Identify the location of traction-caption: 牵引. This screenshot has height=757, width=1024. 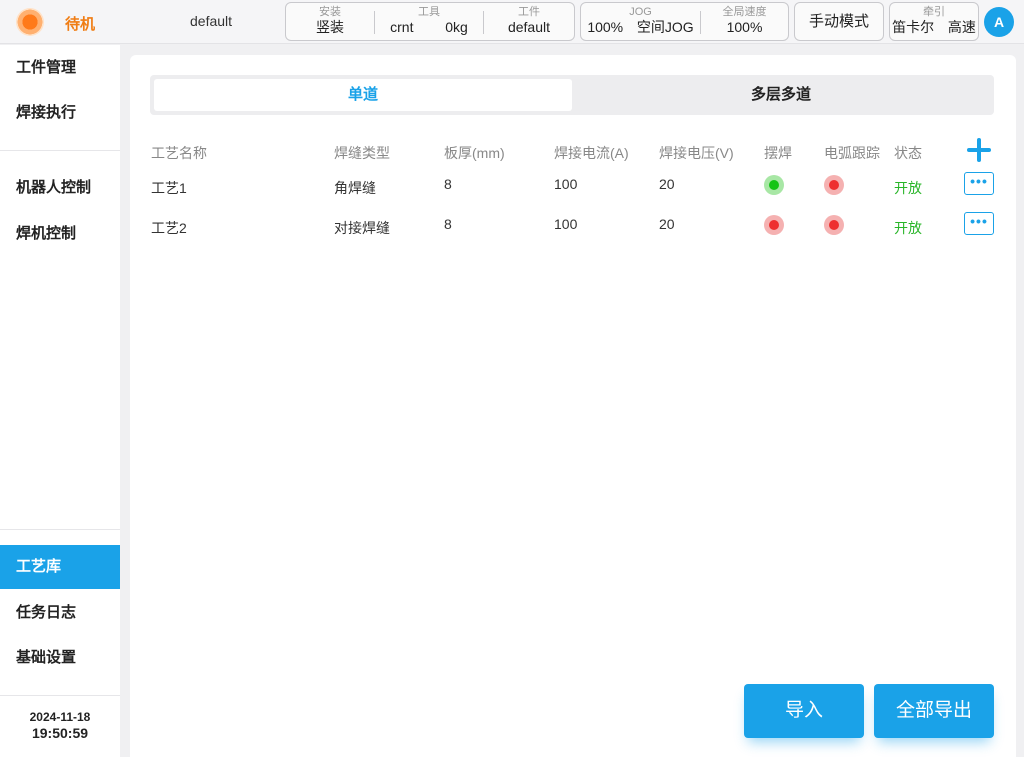
(934, 12).